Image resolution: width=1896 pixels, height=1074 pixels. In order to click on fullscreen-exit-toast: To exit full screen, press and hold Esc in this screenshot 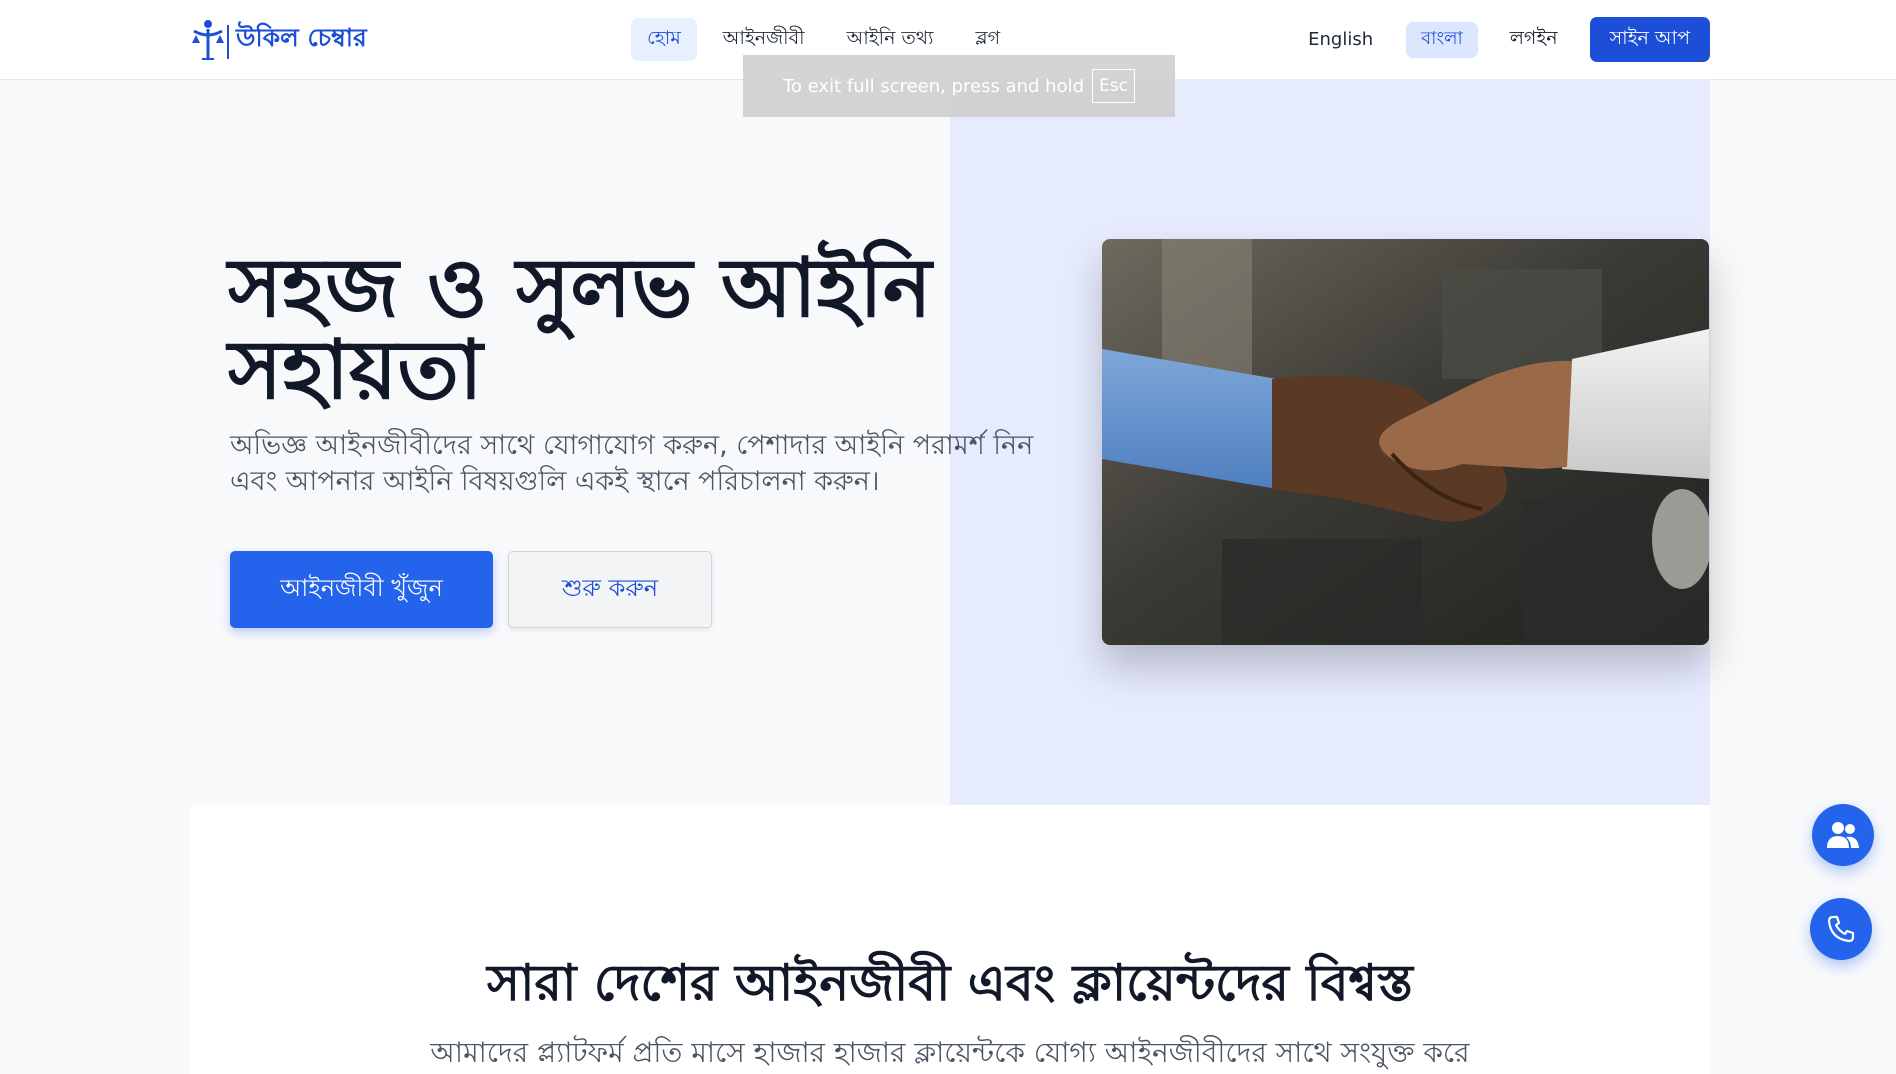, I will do `click(959, 86)`.